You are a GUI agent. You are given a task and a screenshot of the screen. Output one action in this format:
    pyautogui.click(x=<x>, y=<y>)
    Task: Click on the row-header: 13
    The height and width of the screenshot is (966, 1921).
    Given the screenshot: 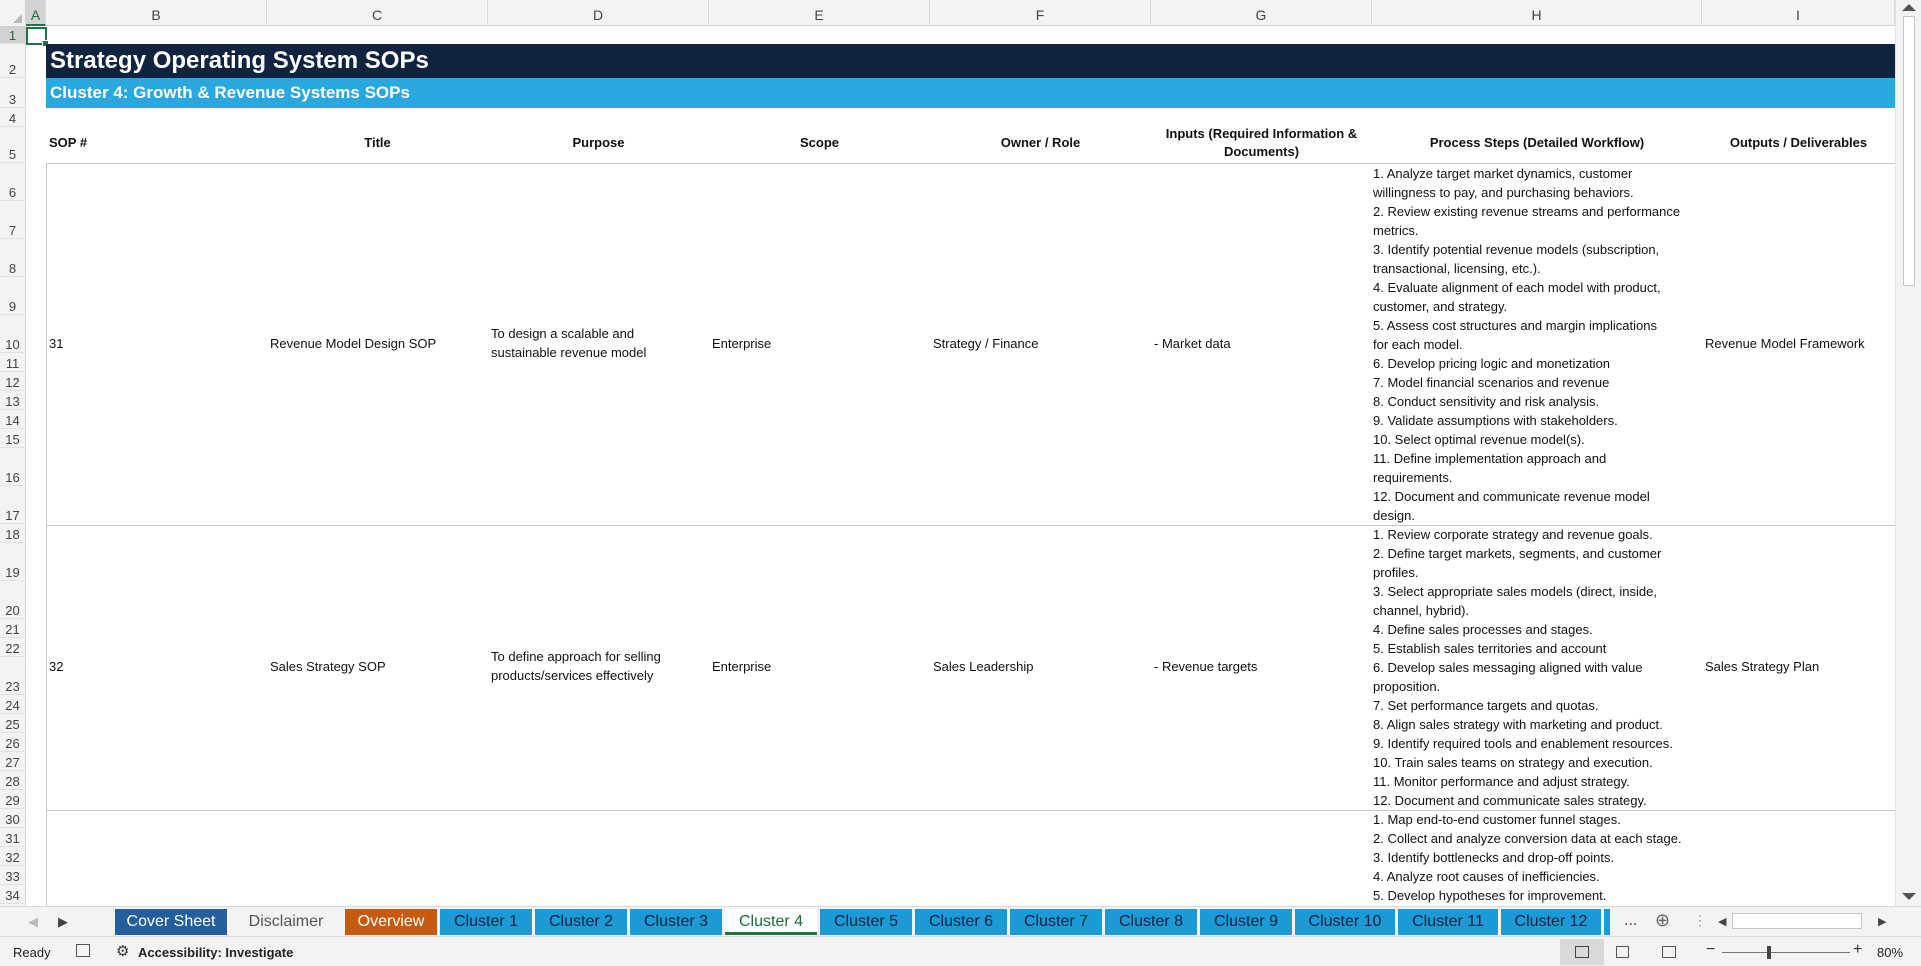 What is the action you would take?
    pyautogui.click(x=12, y=400)
    